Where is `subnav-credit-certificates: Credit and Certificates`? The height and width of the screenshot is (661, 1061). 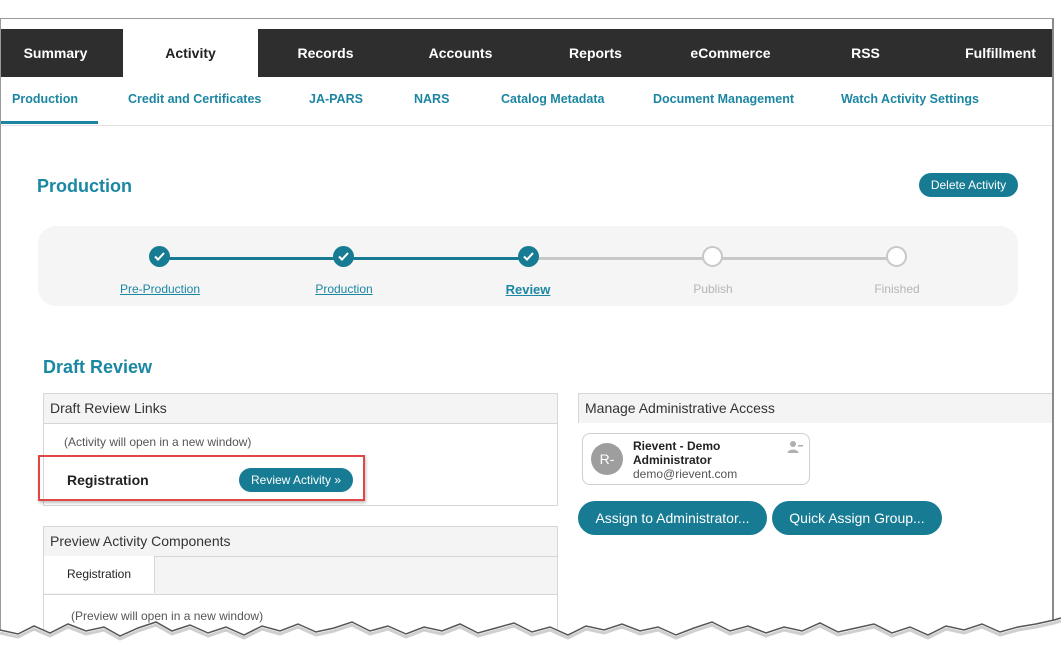 subnav-credit-certificates: Credit and Certificates is located at coordinates (194, 99).